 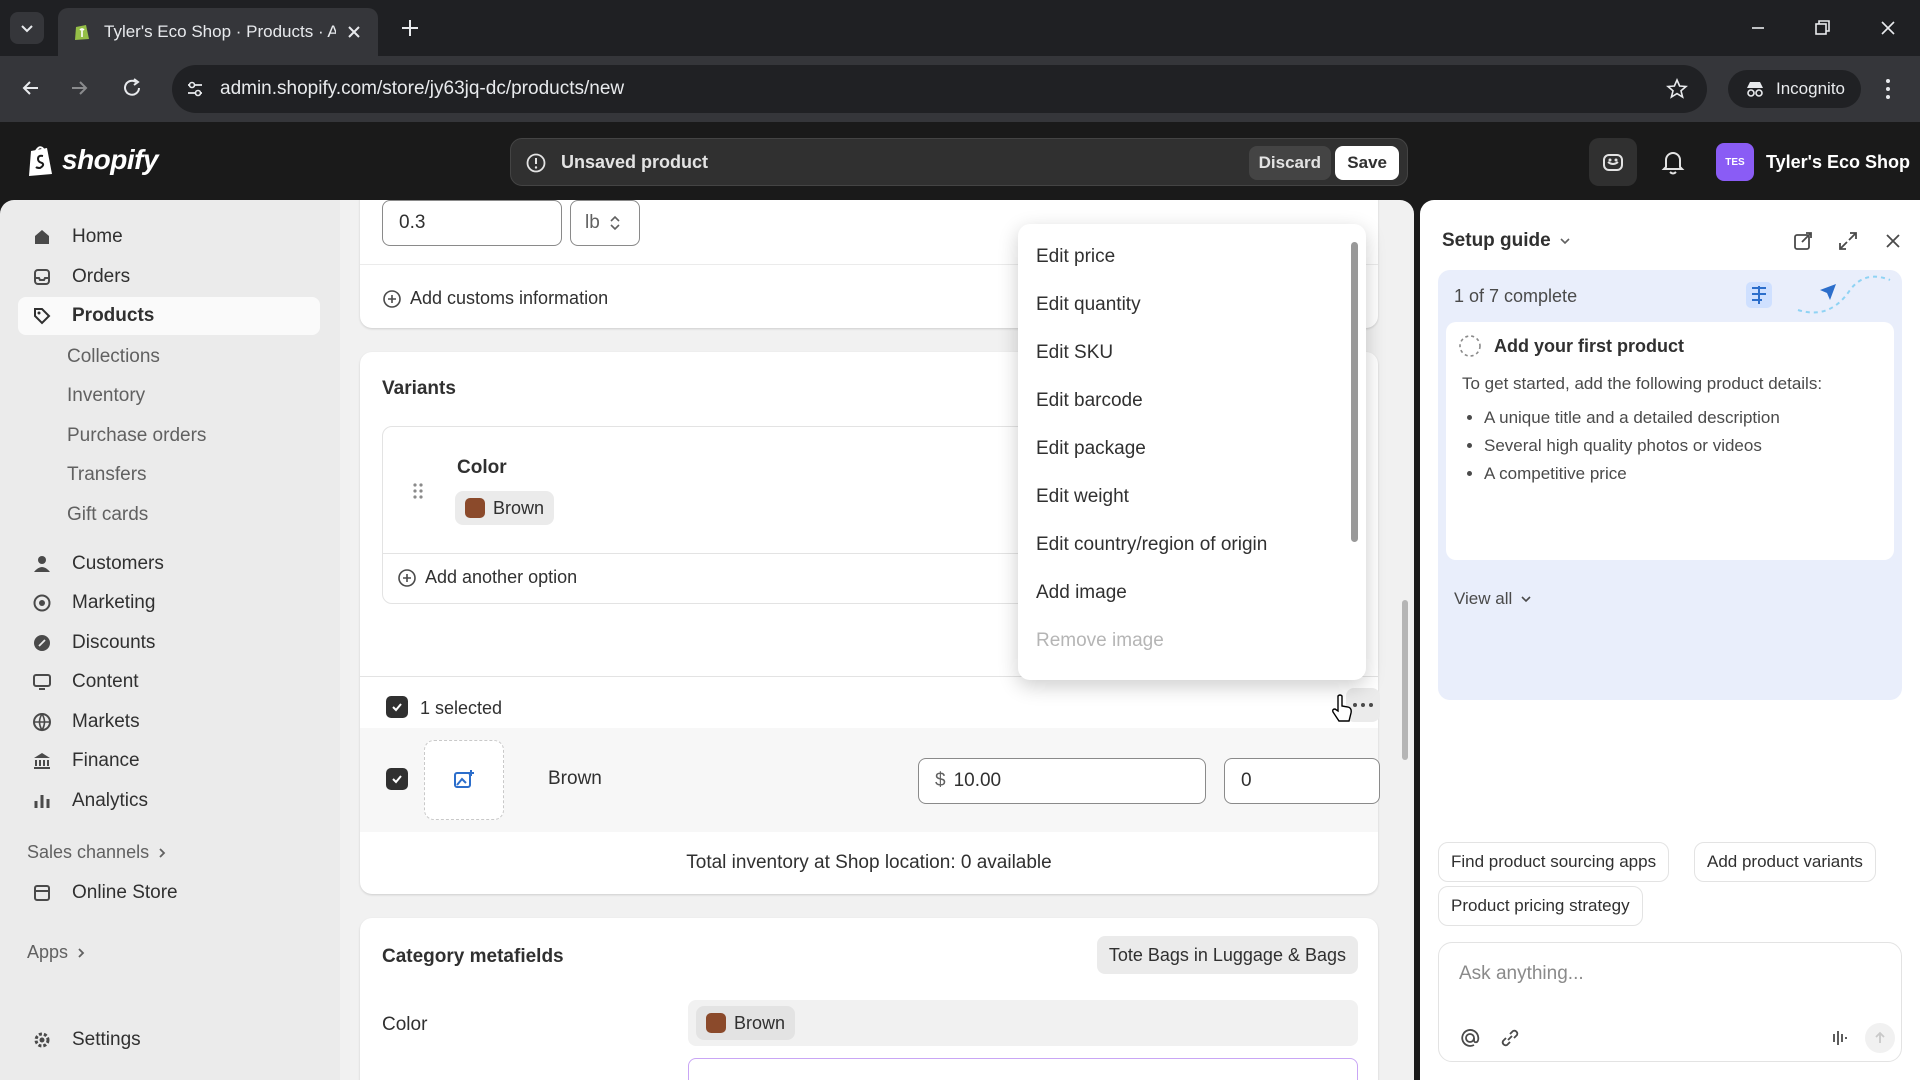 I want to click on ask-input, so click(x=1669, y=974).